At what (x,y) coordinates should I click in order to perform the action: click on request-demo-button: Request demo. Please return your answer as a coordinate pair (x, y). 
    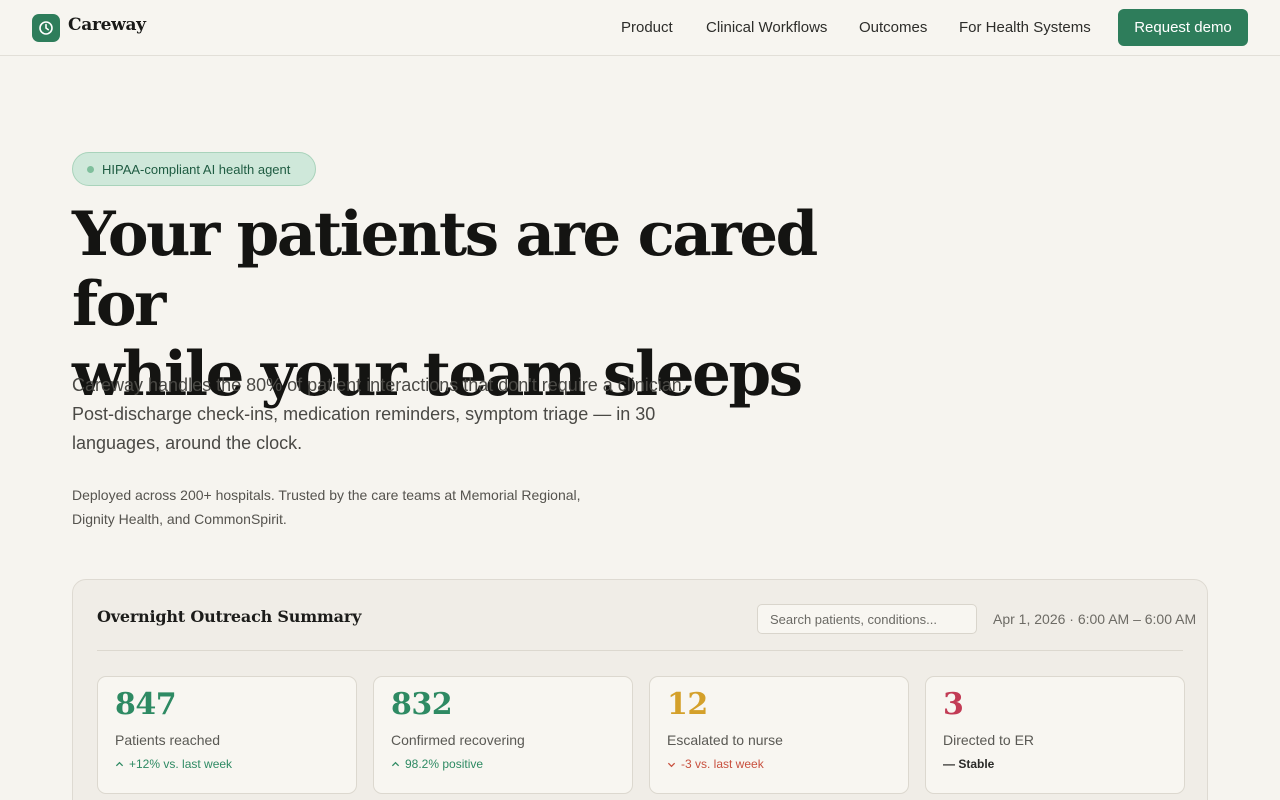
    Looking at the image, I should click on (1183, 27).